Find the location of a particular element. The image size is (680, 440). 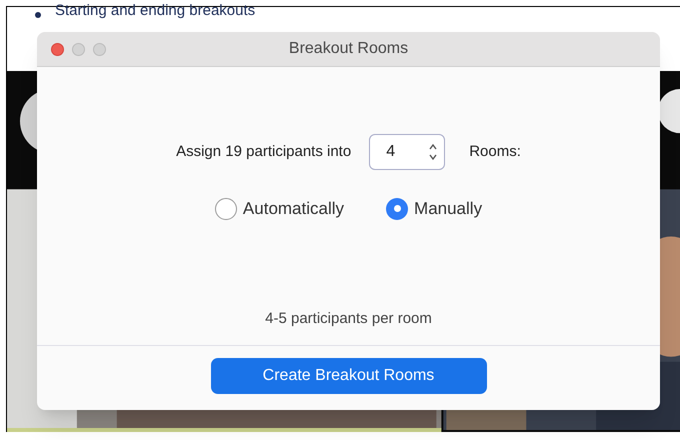

window-title: Breakout Rooms is located at coordinates (348, 49).